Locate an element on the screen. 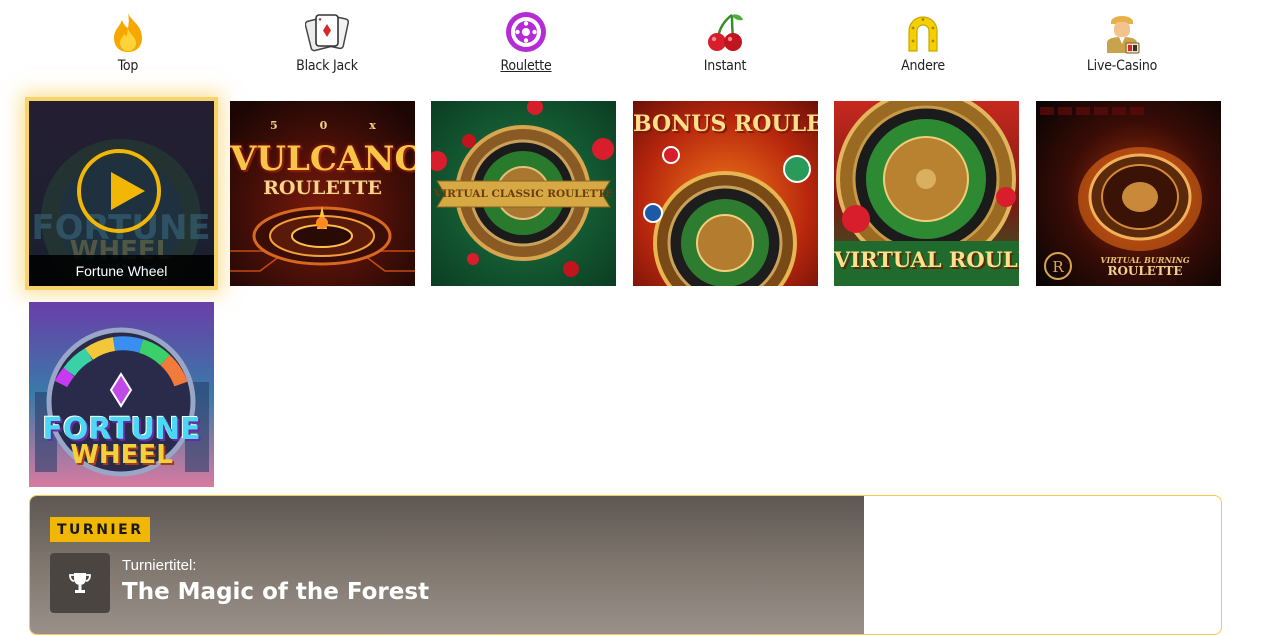 Image resolution: width=1280 pixels, height=635 pixels. art-tags: 50x500x is located at coordinates (322, 125).